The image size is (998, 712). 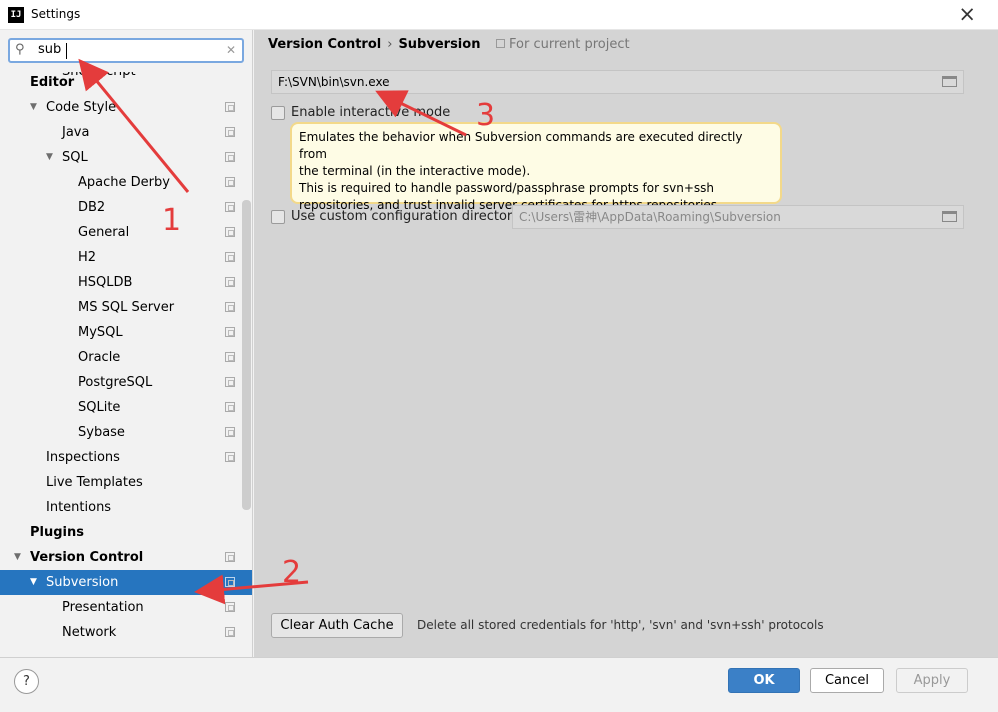 I want to click on tree-item-label: Inspections, so click(x=83, y=457).